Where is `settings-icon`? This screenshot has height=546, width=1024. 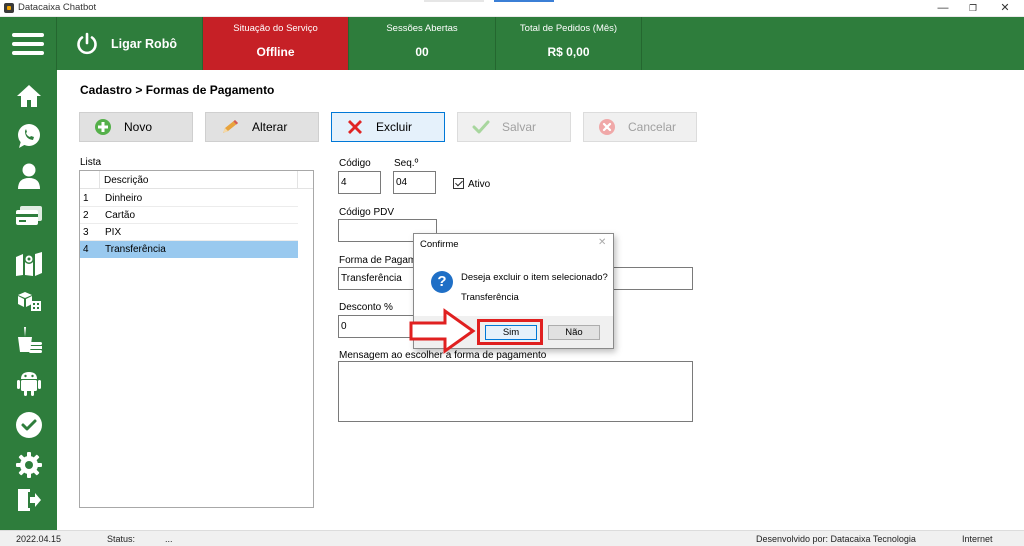
settings-icon is located at coordinates (28, 465).